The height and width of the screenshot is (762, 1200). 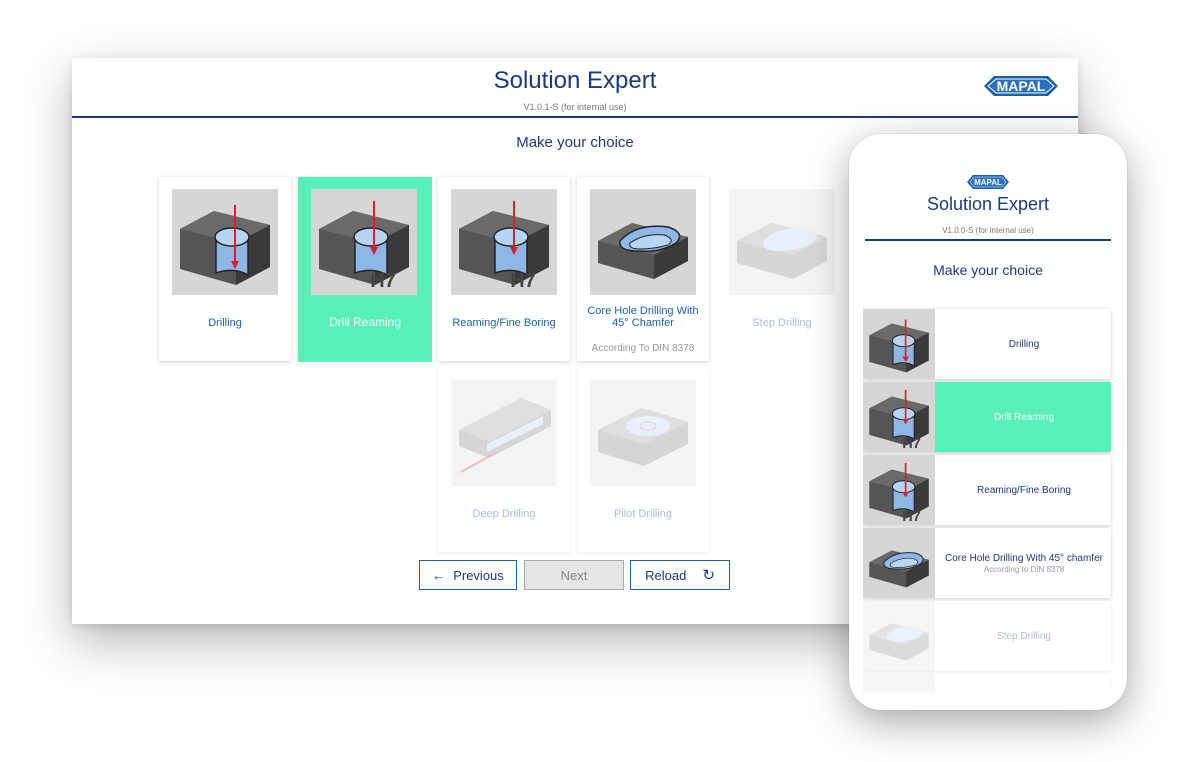 I want to click on app-version: V1.0.1-S (for internal use), so click(x=575, y=107).